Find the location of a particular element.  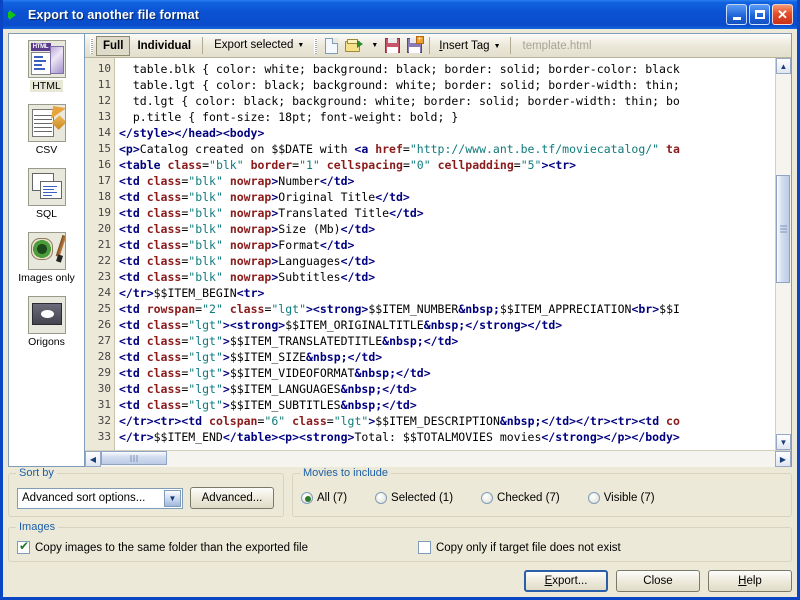

code-token: &nbsp; is located at coordinates (327, 357).